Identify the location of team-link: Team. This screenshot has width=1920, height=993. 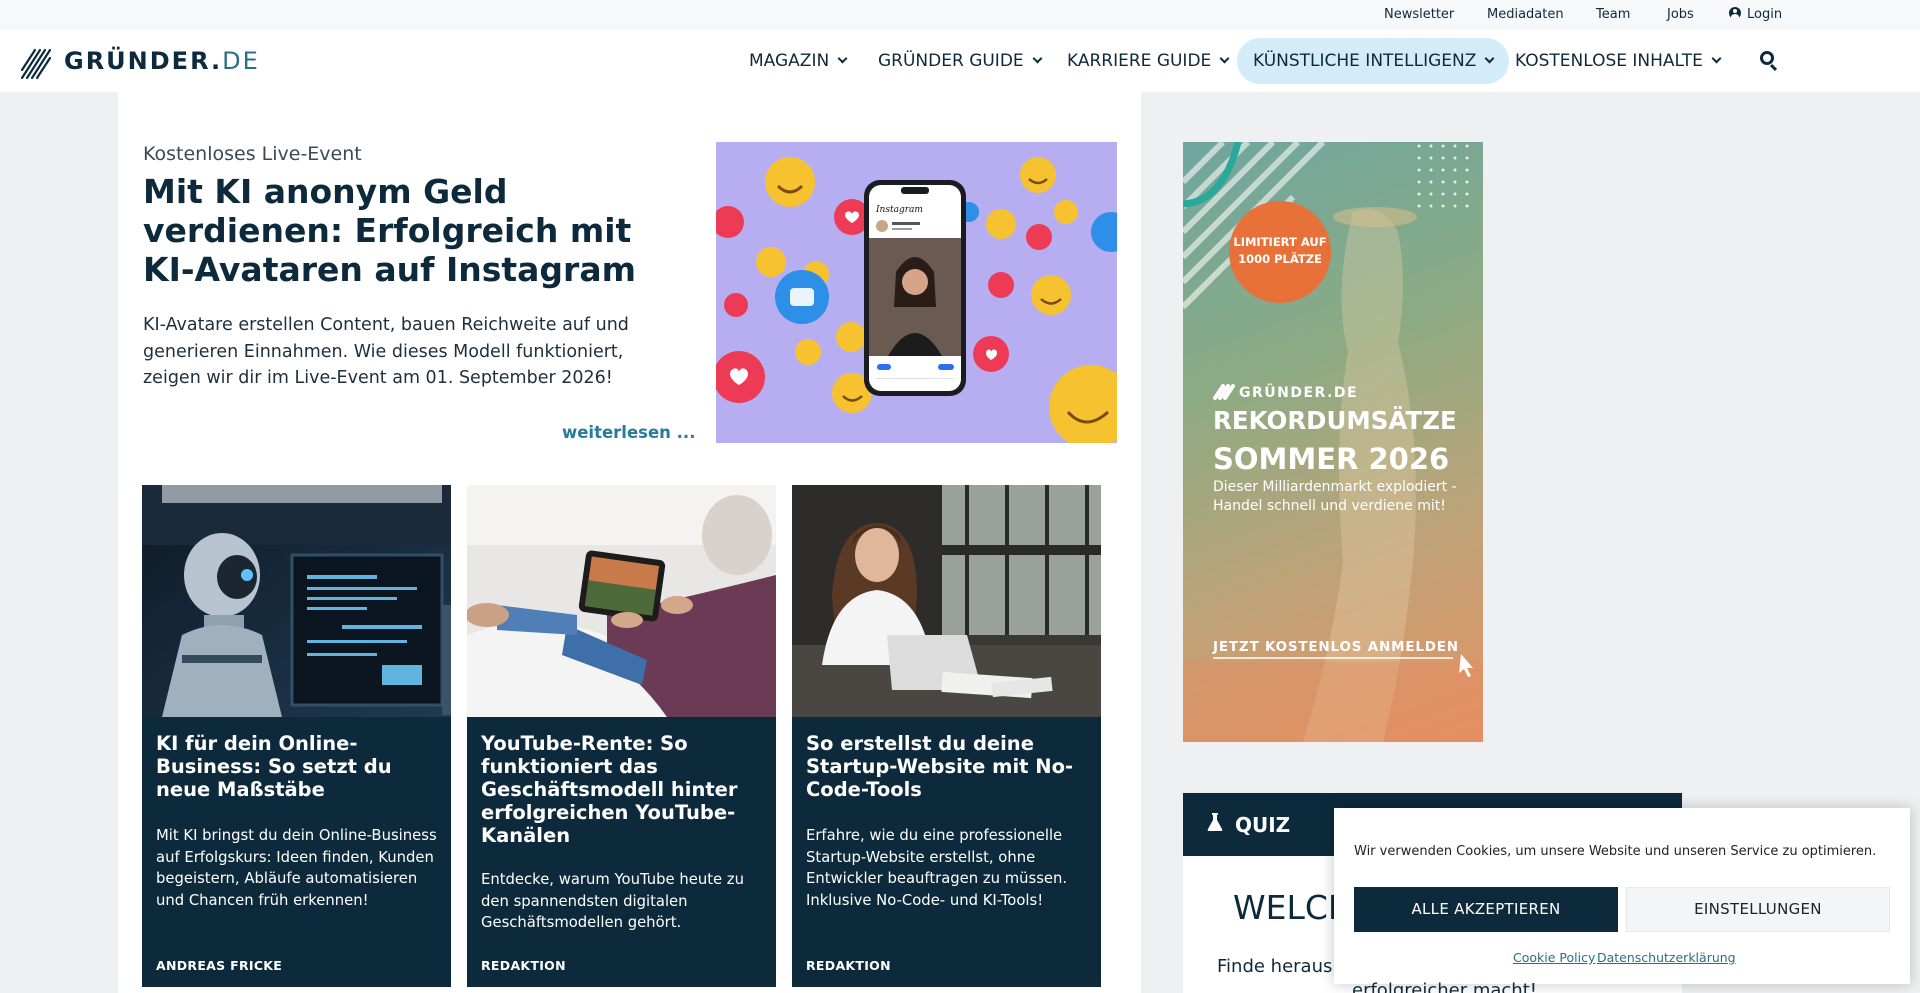
(1613, 14).